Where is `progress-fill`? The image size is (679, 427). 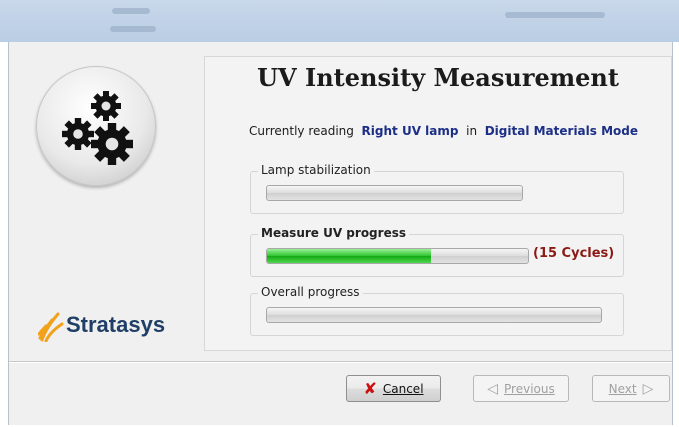 progress-fill is located at coordinates (349, 256).